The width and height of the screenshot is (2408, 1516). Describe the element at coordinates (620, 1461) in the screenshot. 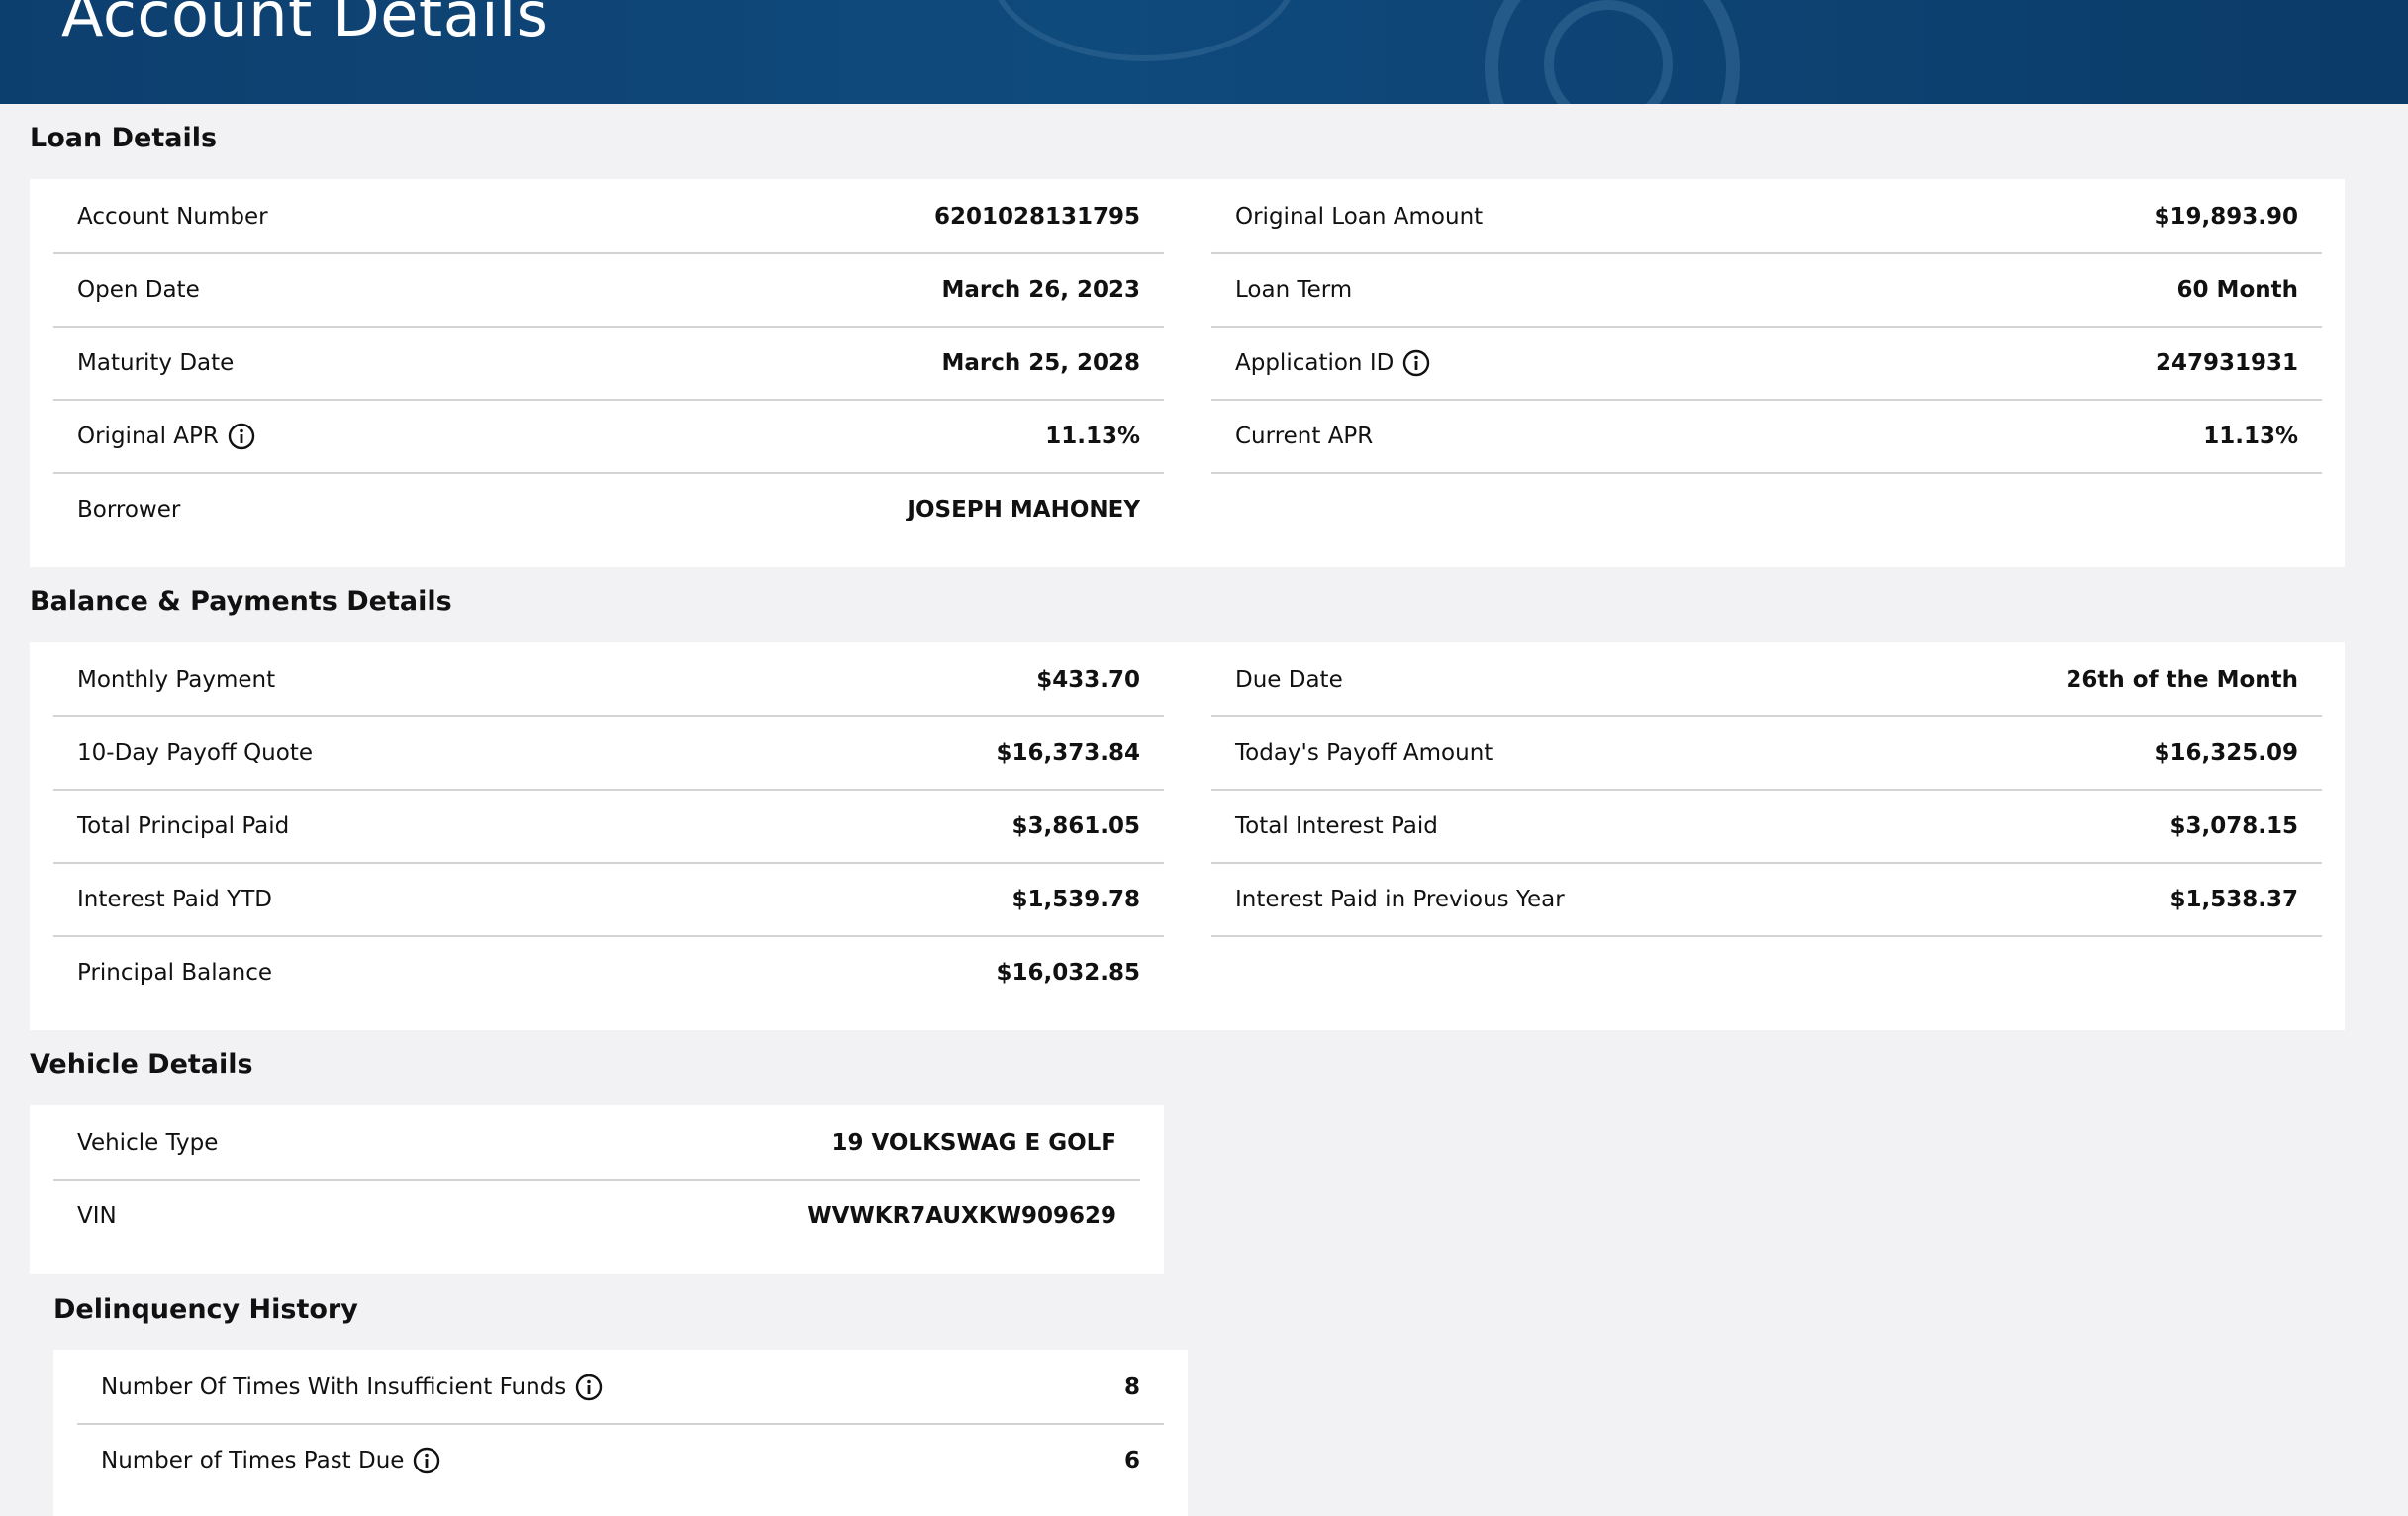

I see `detail-row-times-past-due: Number of Times Past Due 6` at that location.